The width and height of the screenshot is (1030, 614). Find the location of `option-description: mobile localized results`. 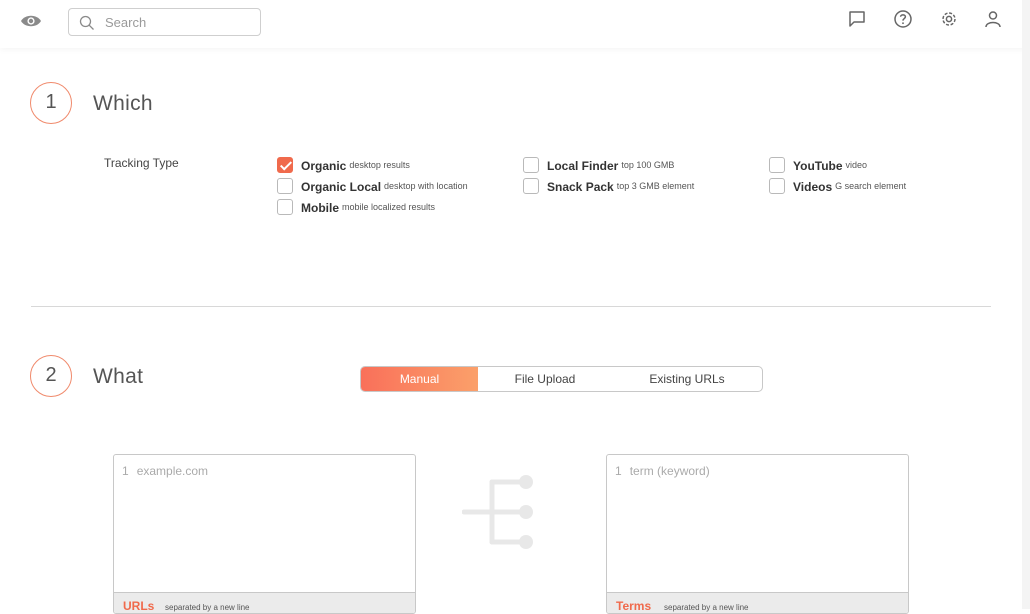

option-description: mobile localized results is located at coordinates (389, 207).